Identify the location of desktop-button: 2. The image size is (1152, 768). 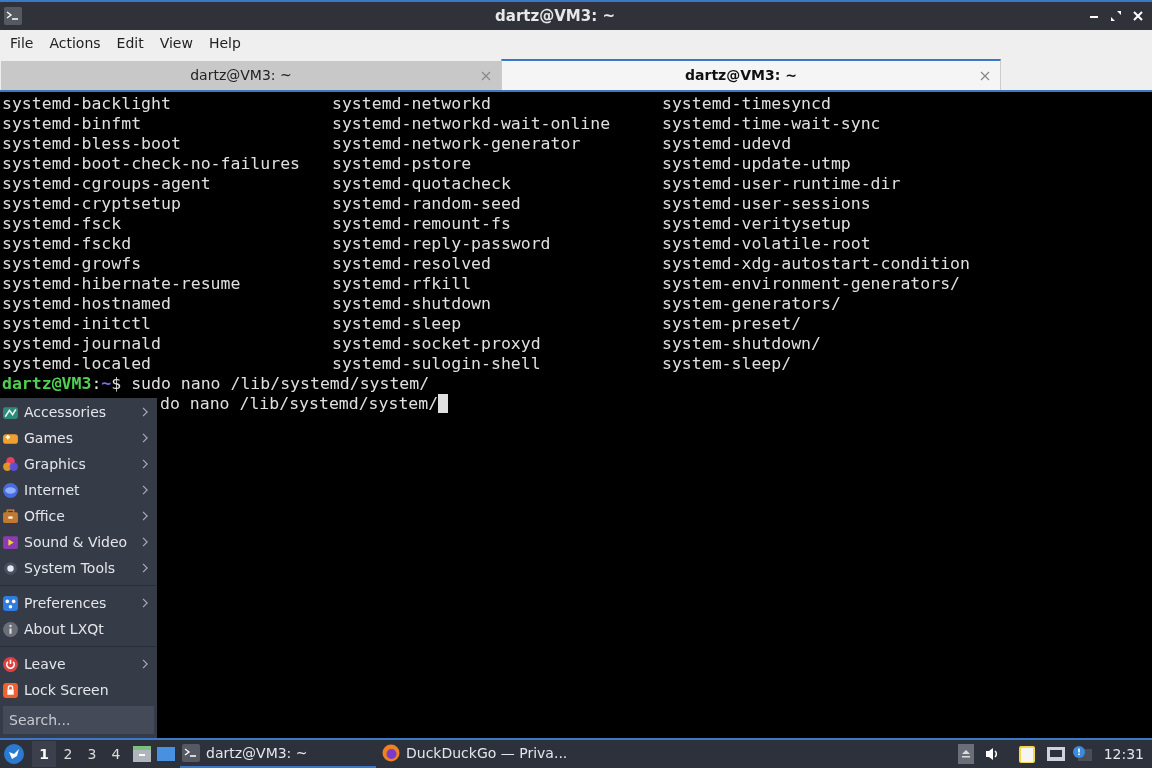
(68, 754).